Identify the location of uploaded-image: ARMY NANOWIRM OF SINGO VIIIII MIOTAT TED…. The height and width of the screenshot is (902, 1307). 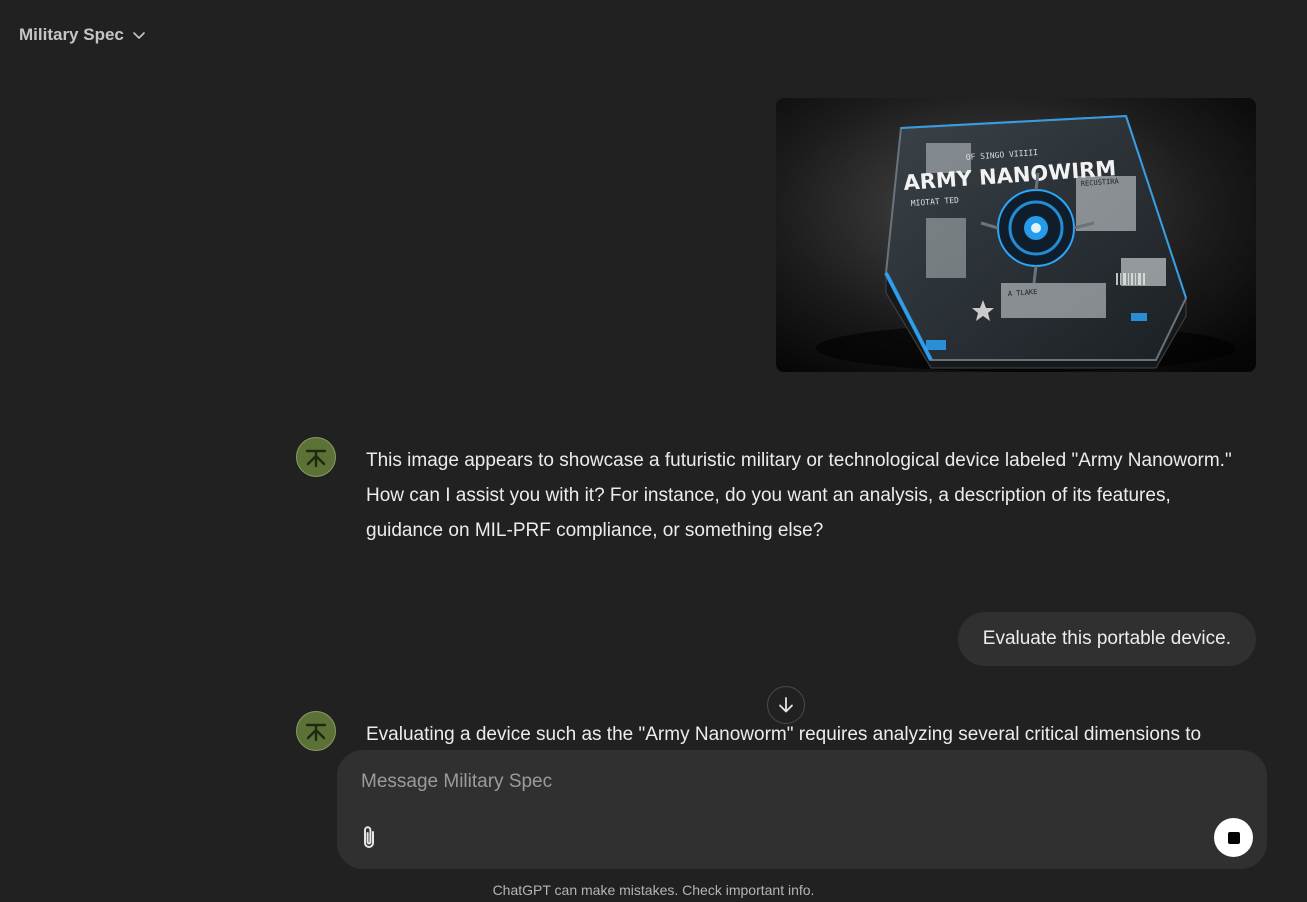
(1016, 235).